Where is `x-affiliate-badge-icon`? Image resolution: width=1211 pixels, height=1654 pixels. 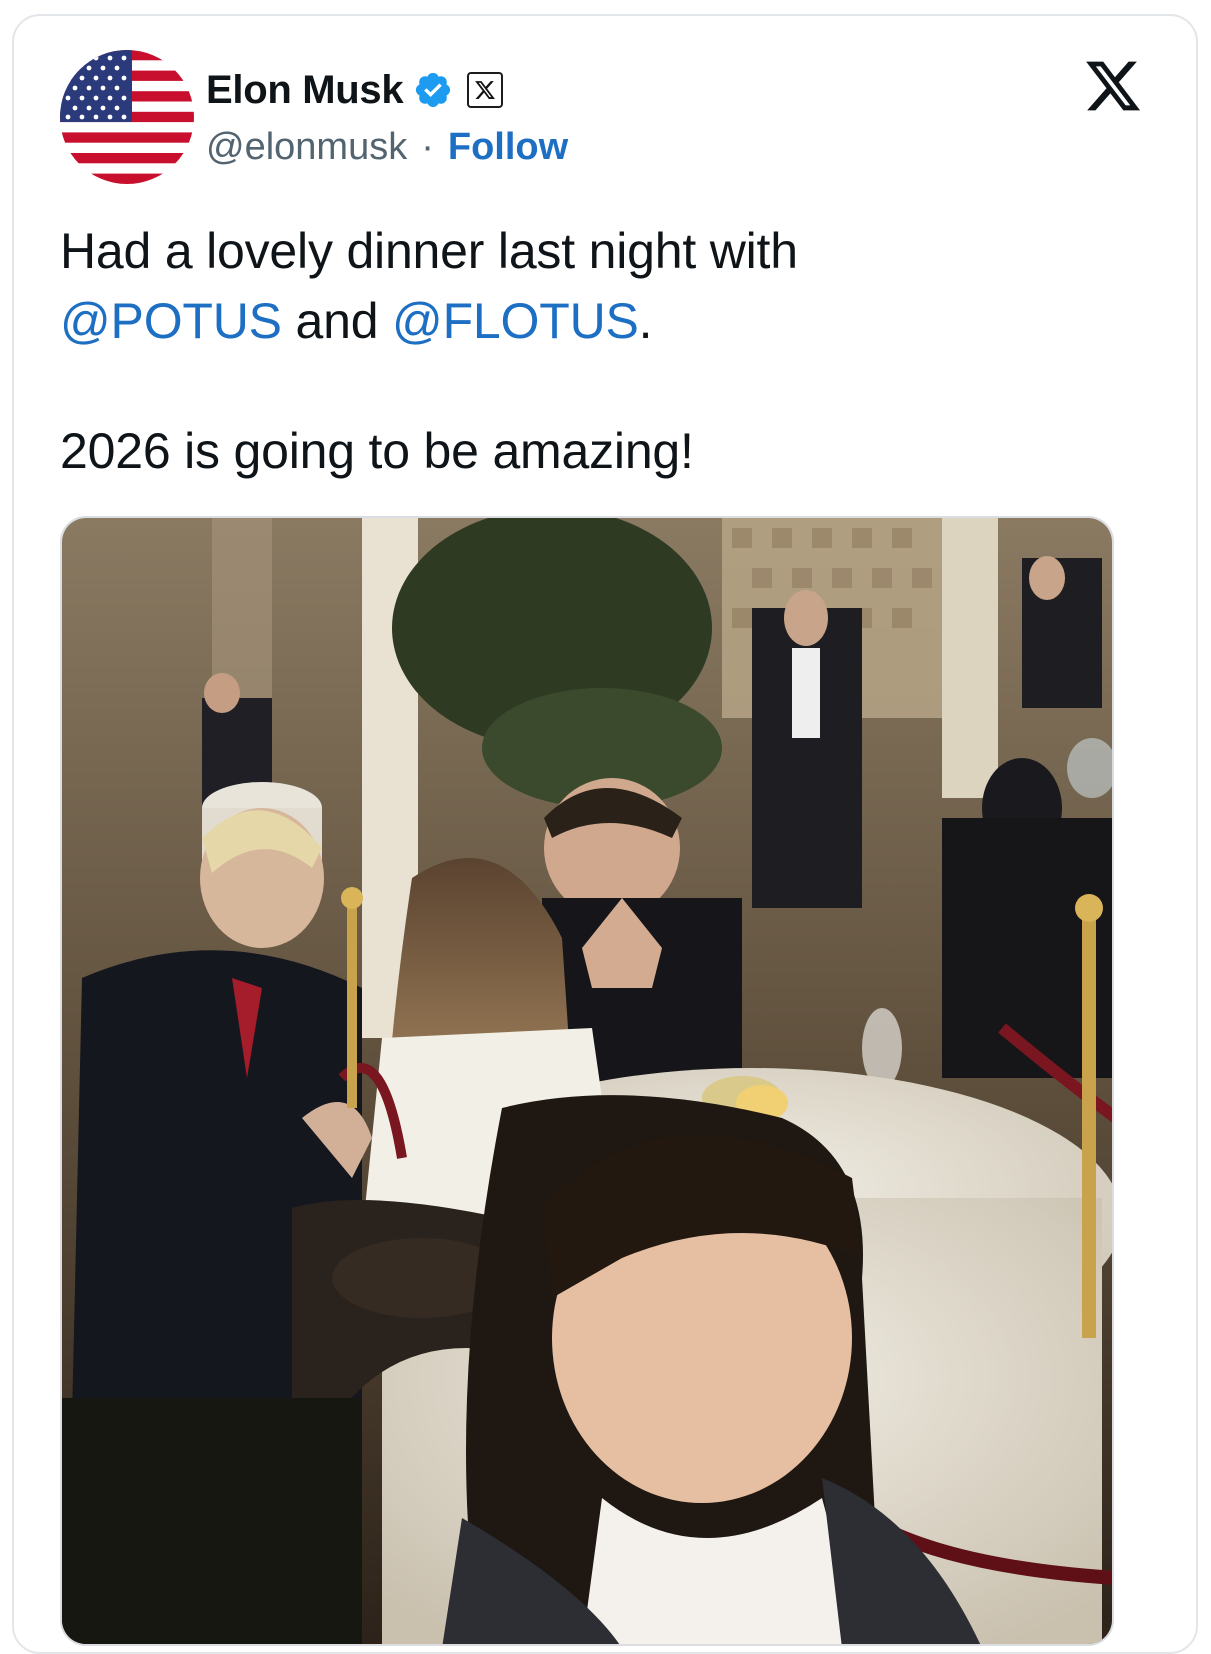 x-affiliate-badge-icon is located at coordinates (485, 90).